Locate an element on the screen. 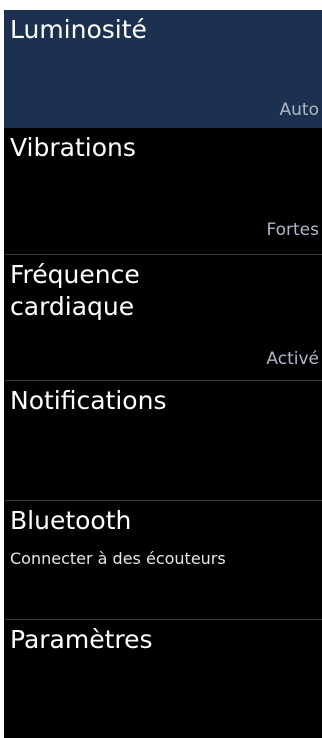 The width and height of the screenshot is (322, 738). settings-item-value: Auto is located at coordinates (299, 110).